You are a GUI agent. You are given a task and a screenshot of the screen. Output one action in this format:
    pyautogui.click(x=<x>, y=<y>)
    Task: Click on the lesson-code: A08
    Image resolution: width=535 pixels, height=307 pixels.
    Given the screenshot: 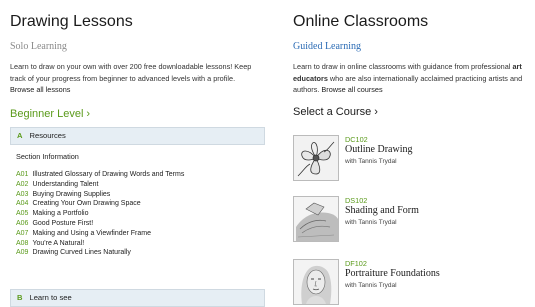 What is the action you would take?
    pyautogui.click(x=22, y=243)
    